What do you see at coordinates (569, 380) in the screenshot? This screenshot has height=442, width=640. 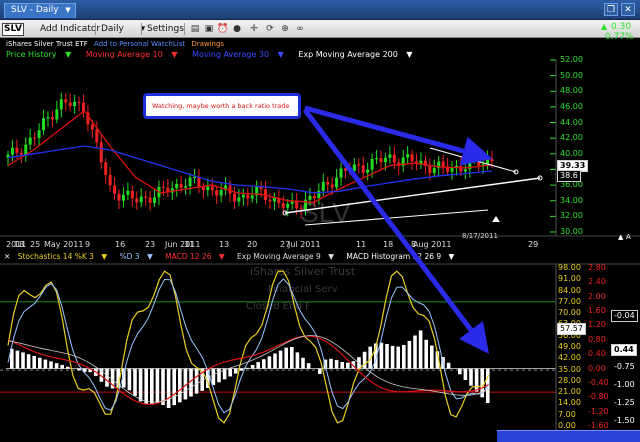 I see `stochastic-axis-label: 28.00` at bounding box center [569, 380].